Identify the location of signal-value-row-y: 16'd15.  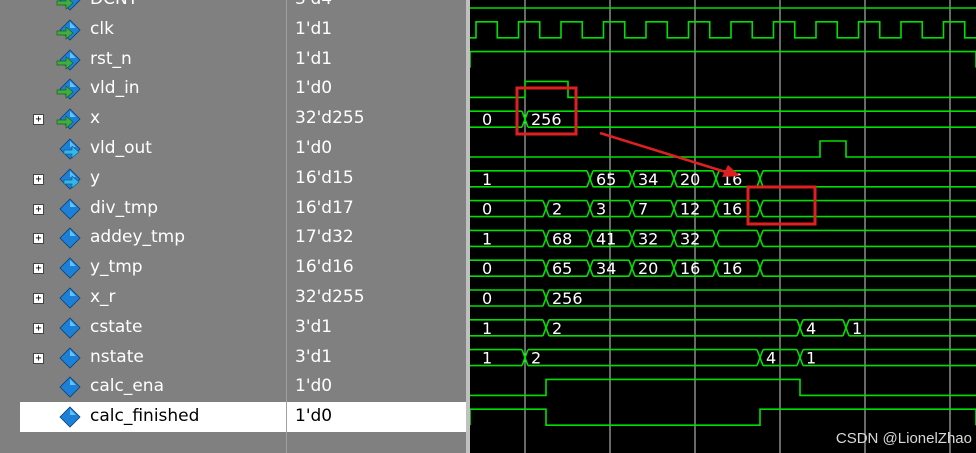
(377, 179).